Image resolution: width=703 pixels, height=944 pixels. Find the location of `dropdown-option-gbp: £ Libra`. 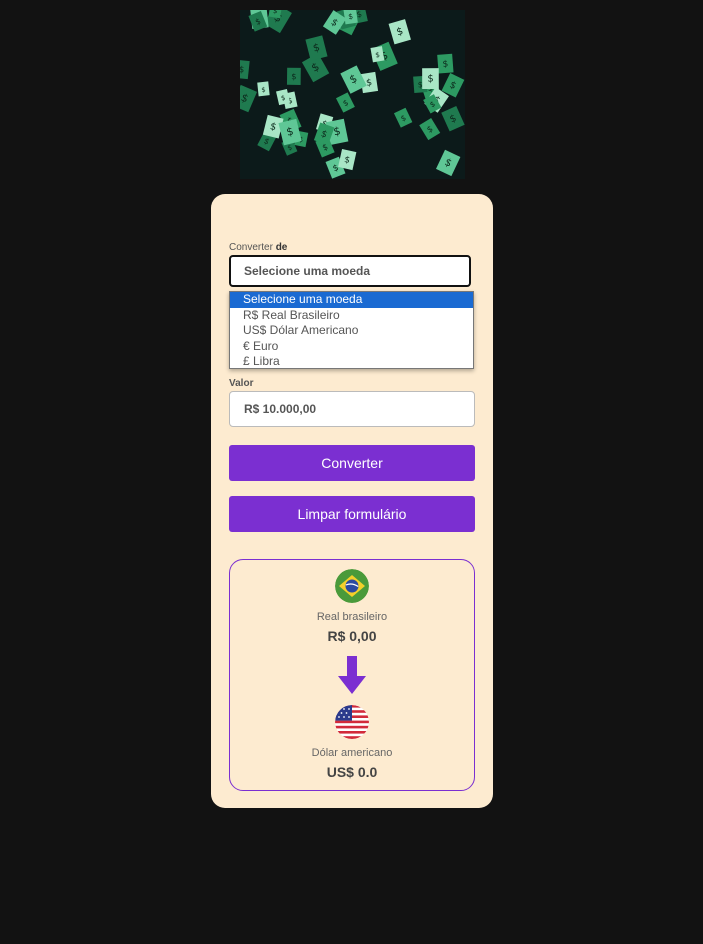

dropdown-option-gbp: £ Libra is located at coordinates (351, 362).